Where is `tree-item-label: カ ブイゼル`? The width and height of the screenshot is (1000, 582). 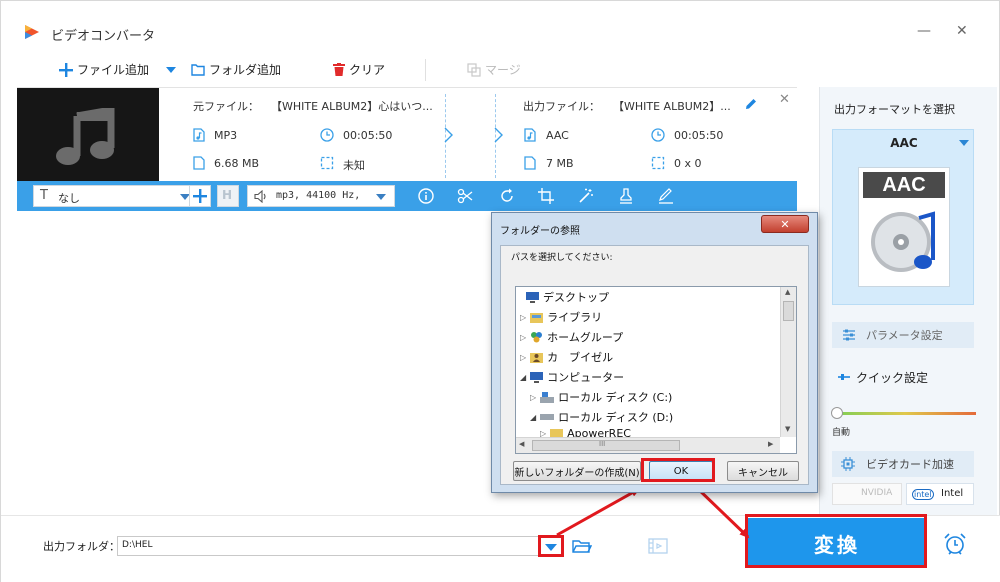
tree-item-label: カ ブイゼル is located at coordinates (580, 357).